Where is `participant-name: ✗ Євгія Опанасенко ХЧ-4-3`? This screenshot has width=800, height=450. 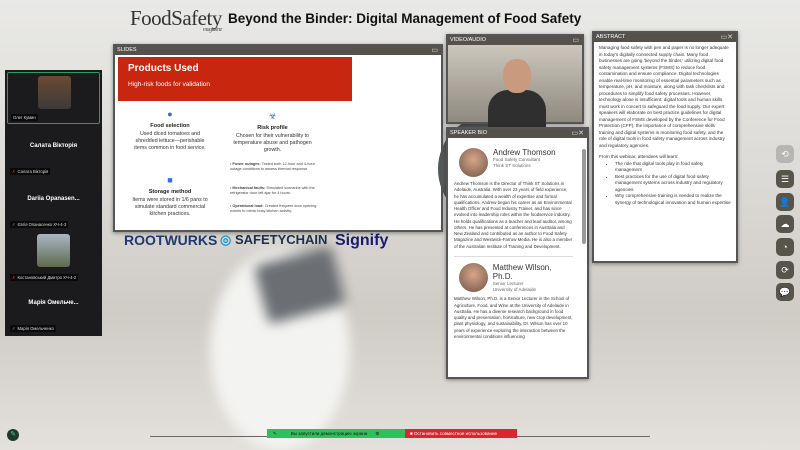 participant-name: ✗ Євгія Опанасенко ХЧ-4-3 is located at coordinates (39, 224).